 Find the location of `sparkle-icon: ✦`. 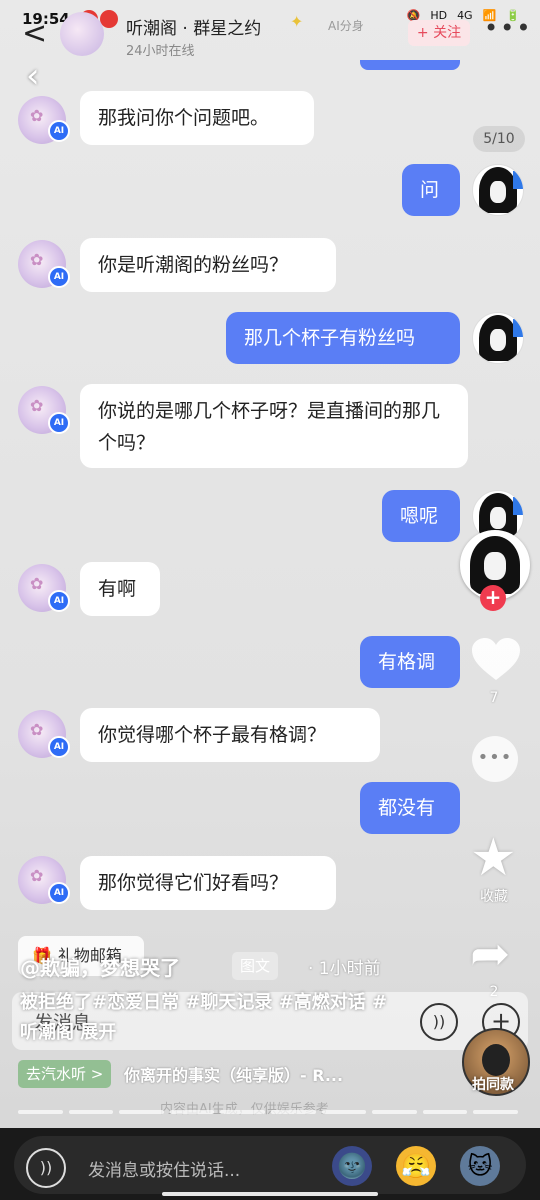

sparkle-icon: ✦ is located at coordinates (297, 21).